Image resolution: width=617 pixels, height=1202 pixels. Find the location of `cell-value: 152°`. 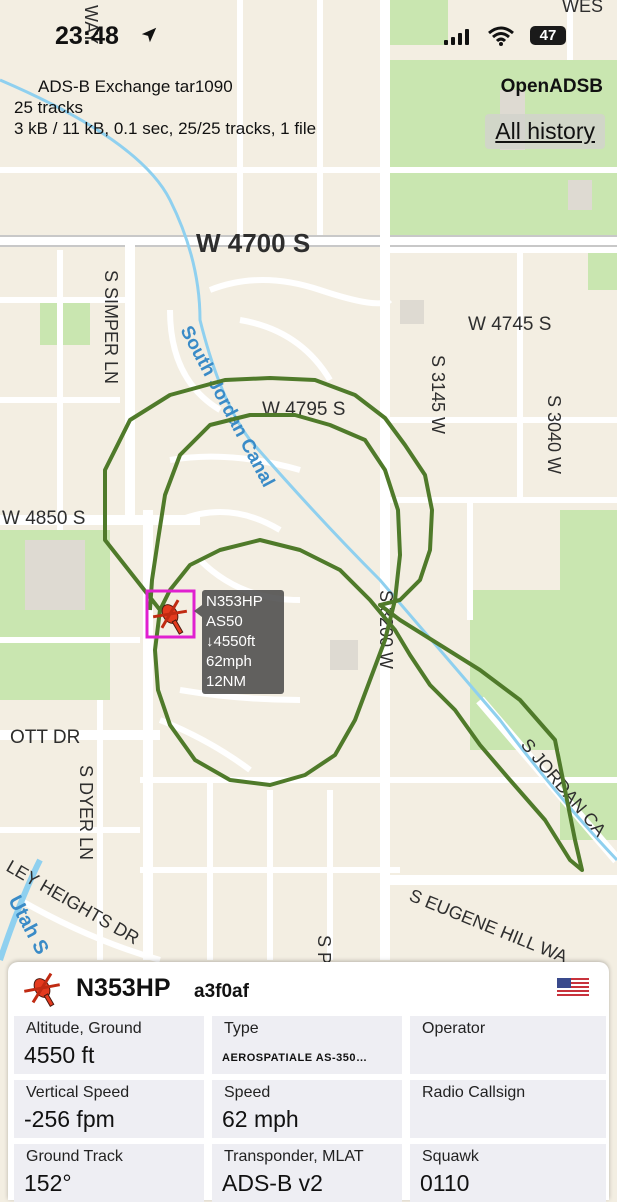

cell-value: 152° is located at coordinates (48, 1183).